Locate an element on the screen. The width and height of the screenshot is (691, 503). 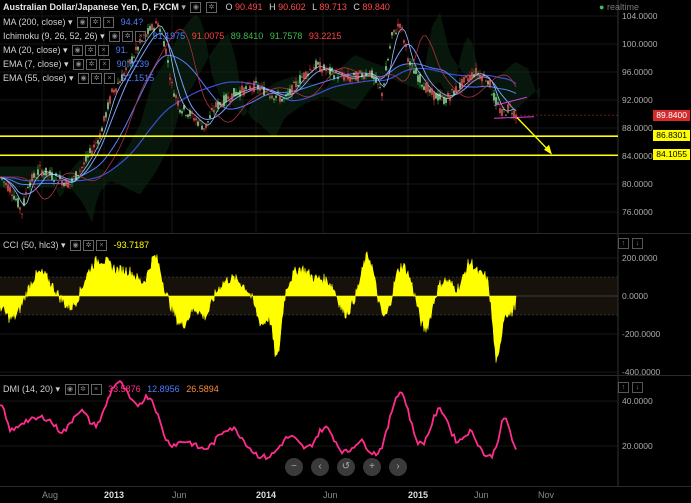
indicator-value: 26.5894 is located at coordinates (202, 389).